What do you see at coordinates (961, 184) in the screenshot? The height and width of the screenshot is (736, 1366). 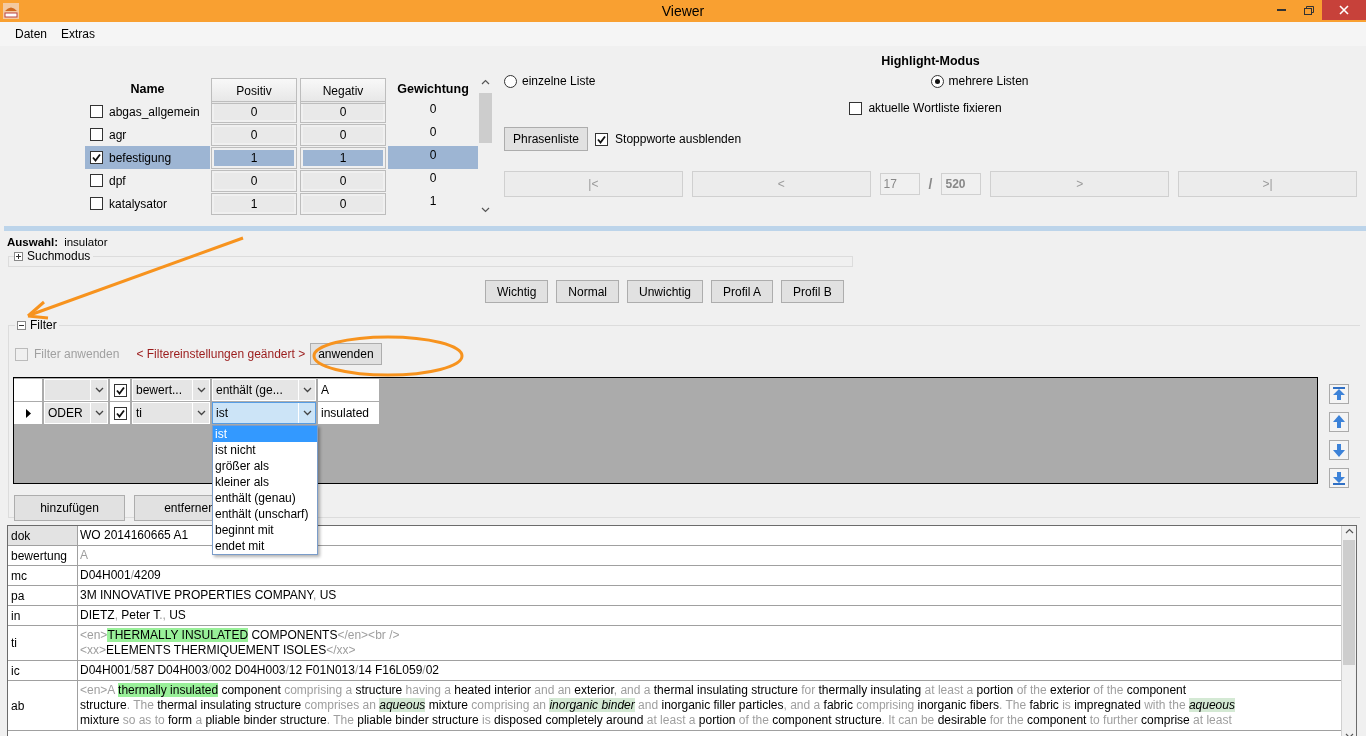 I see `page-count-field: 520` at bounding box center [961, 184].